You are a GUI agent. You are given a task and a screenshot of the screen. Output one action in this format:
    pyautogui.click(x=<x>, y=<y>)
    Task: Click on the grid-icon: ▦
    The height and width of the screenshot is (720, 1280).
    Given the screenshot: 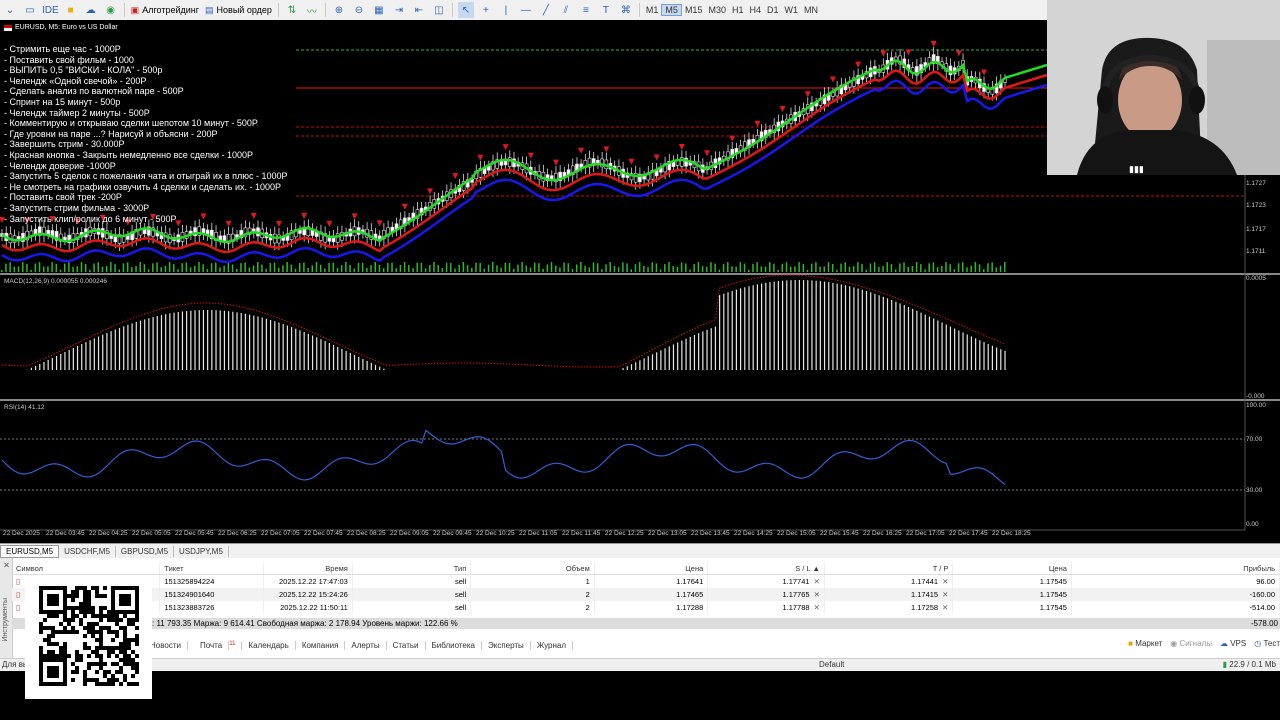 What is the action you would take?
    pyautogui.click(x=379, y=10)
    